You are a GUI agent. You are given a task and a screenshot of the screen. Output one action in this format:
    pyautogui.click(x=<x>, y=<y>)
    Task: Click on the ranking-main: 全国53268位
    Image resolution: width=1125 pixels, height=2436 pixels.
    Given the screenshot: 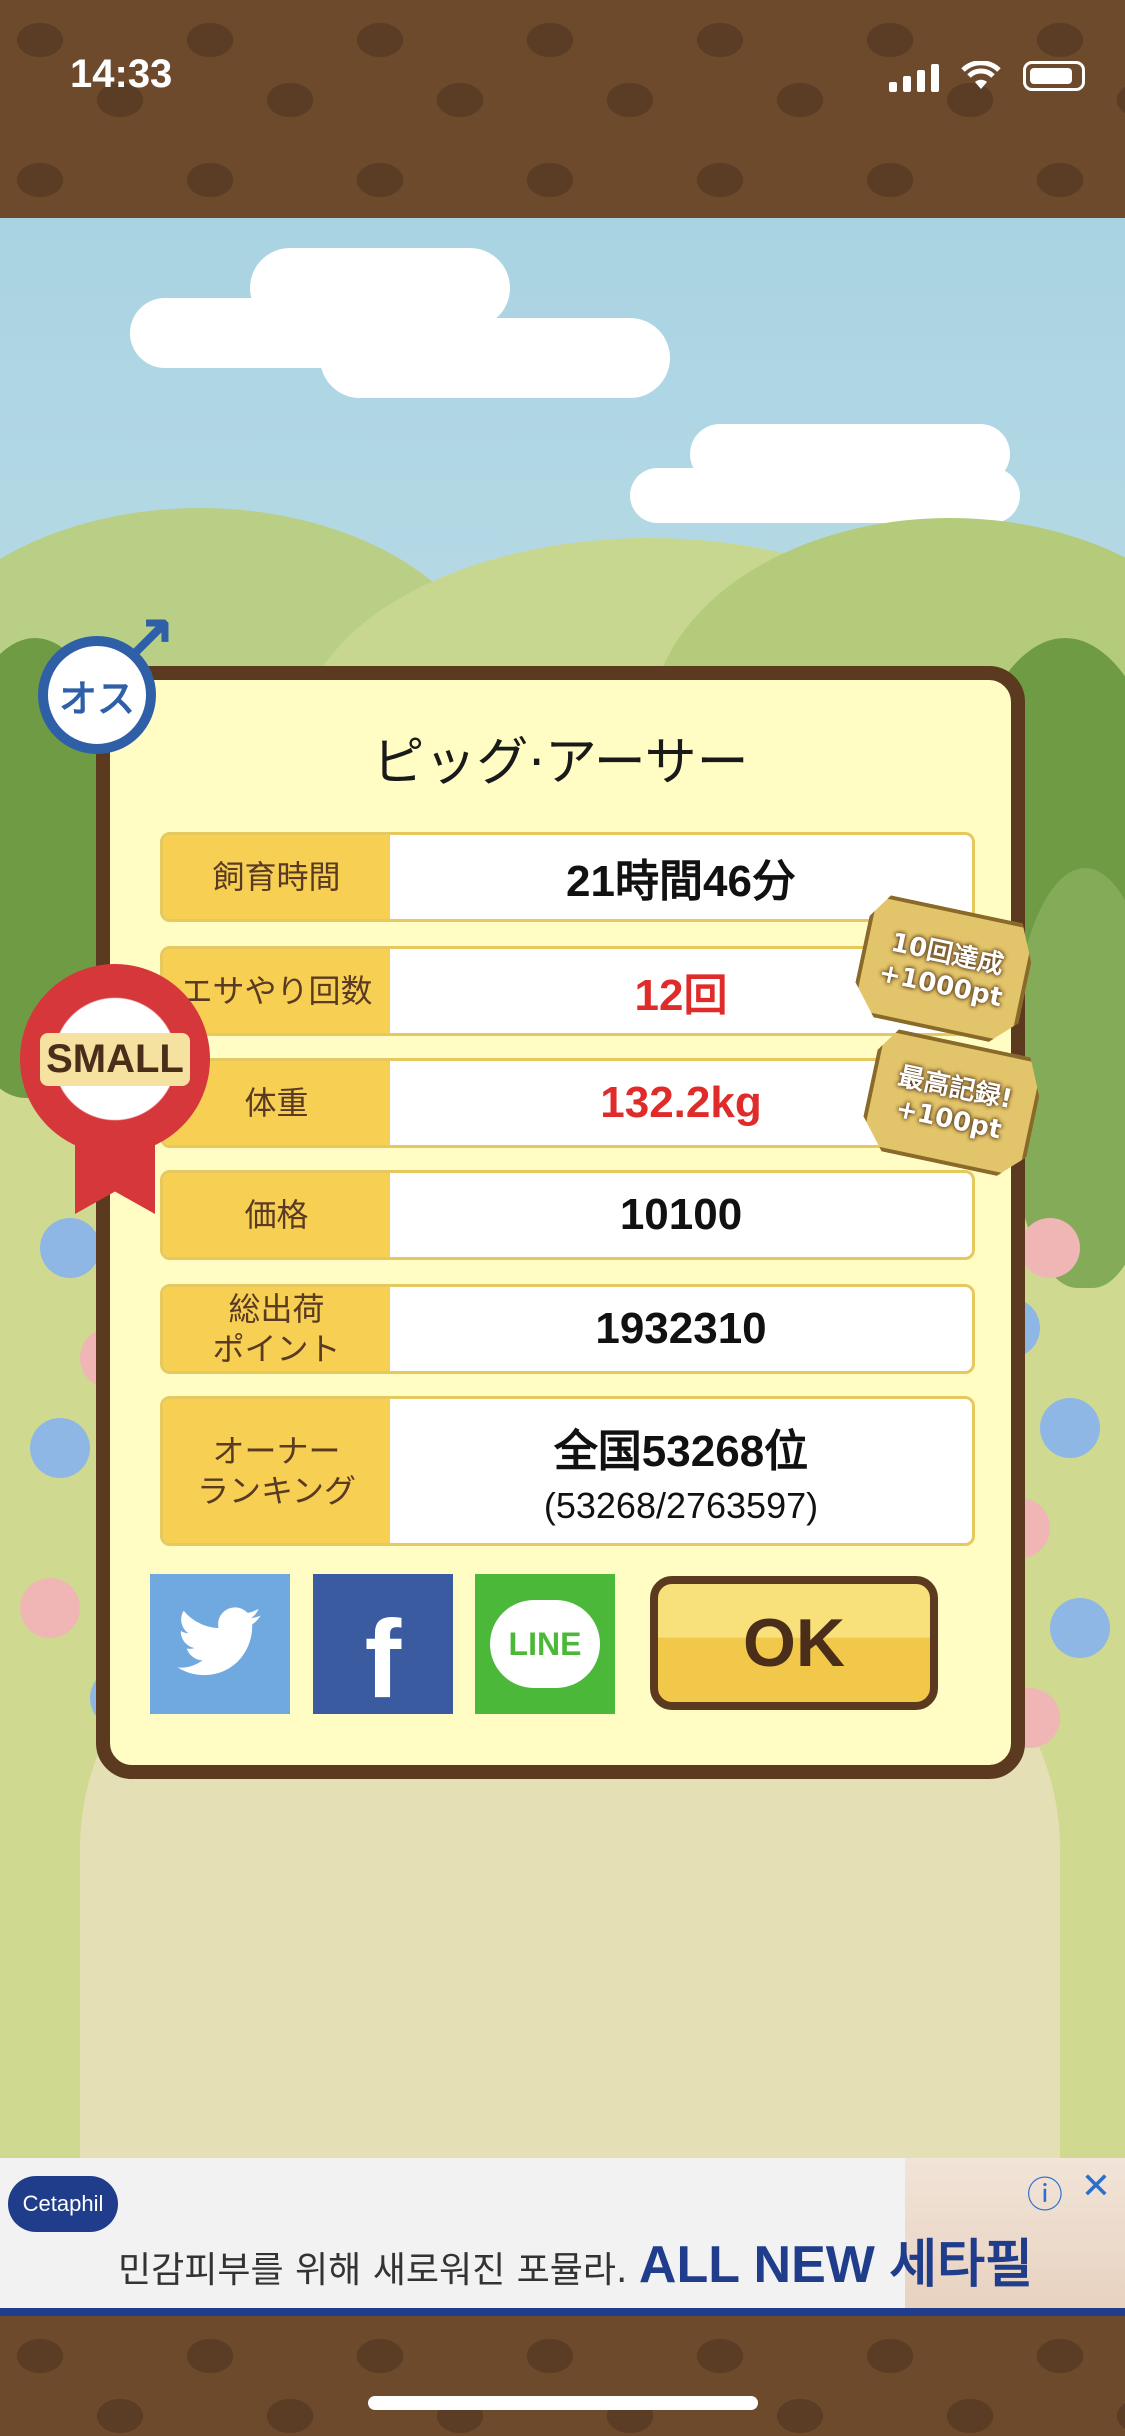 What is the action you would take?
    pyautogui.click(x=681, y=1451)
    